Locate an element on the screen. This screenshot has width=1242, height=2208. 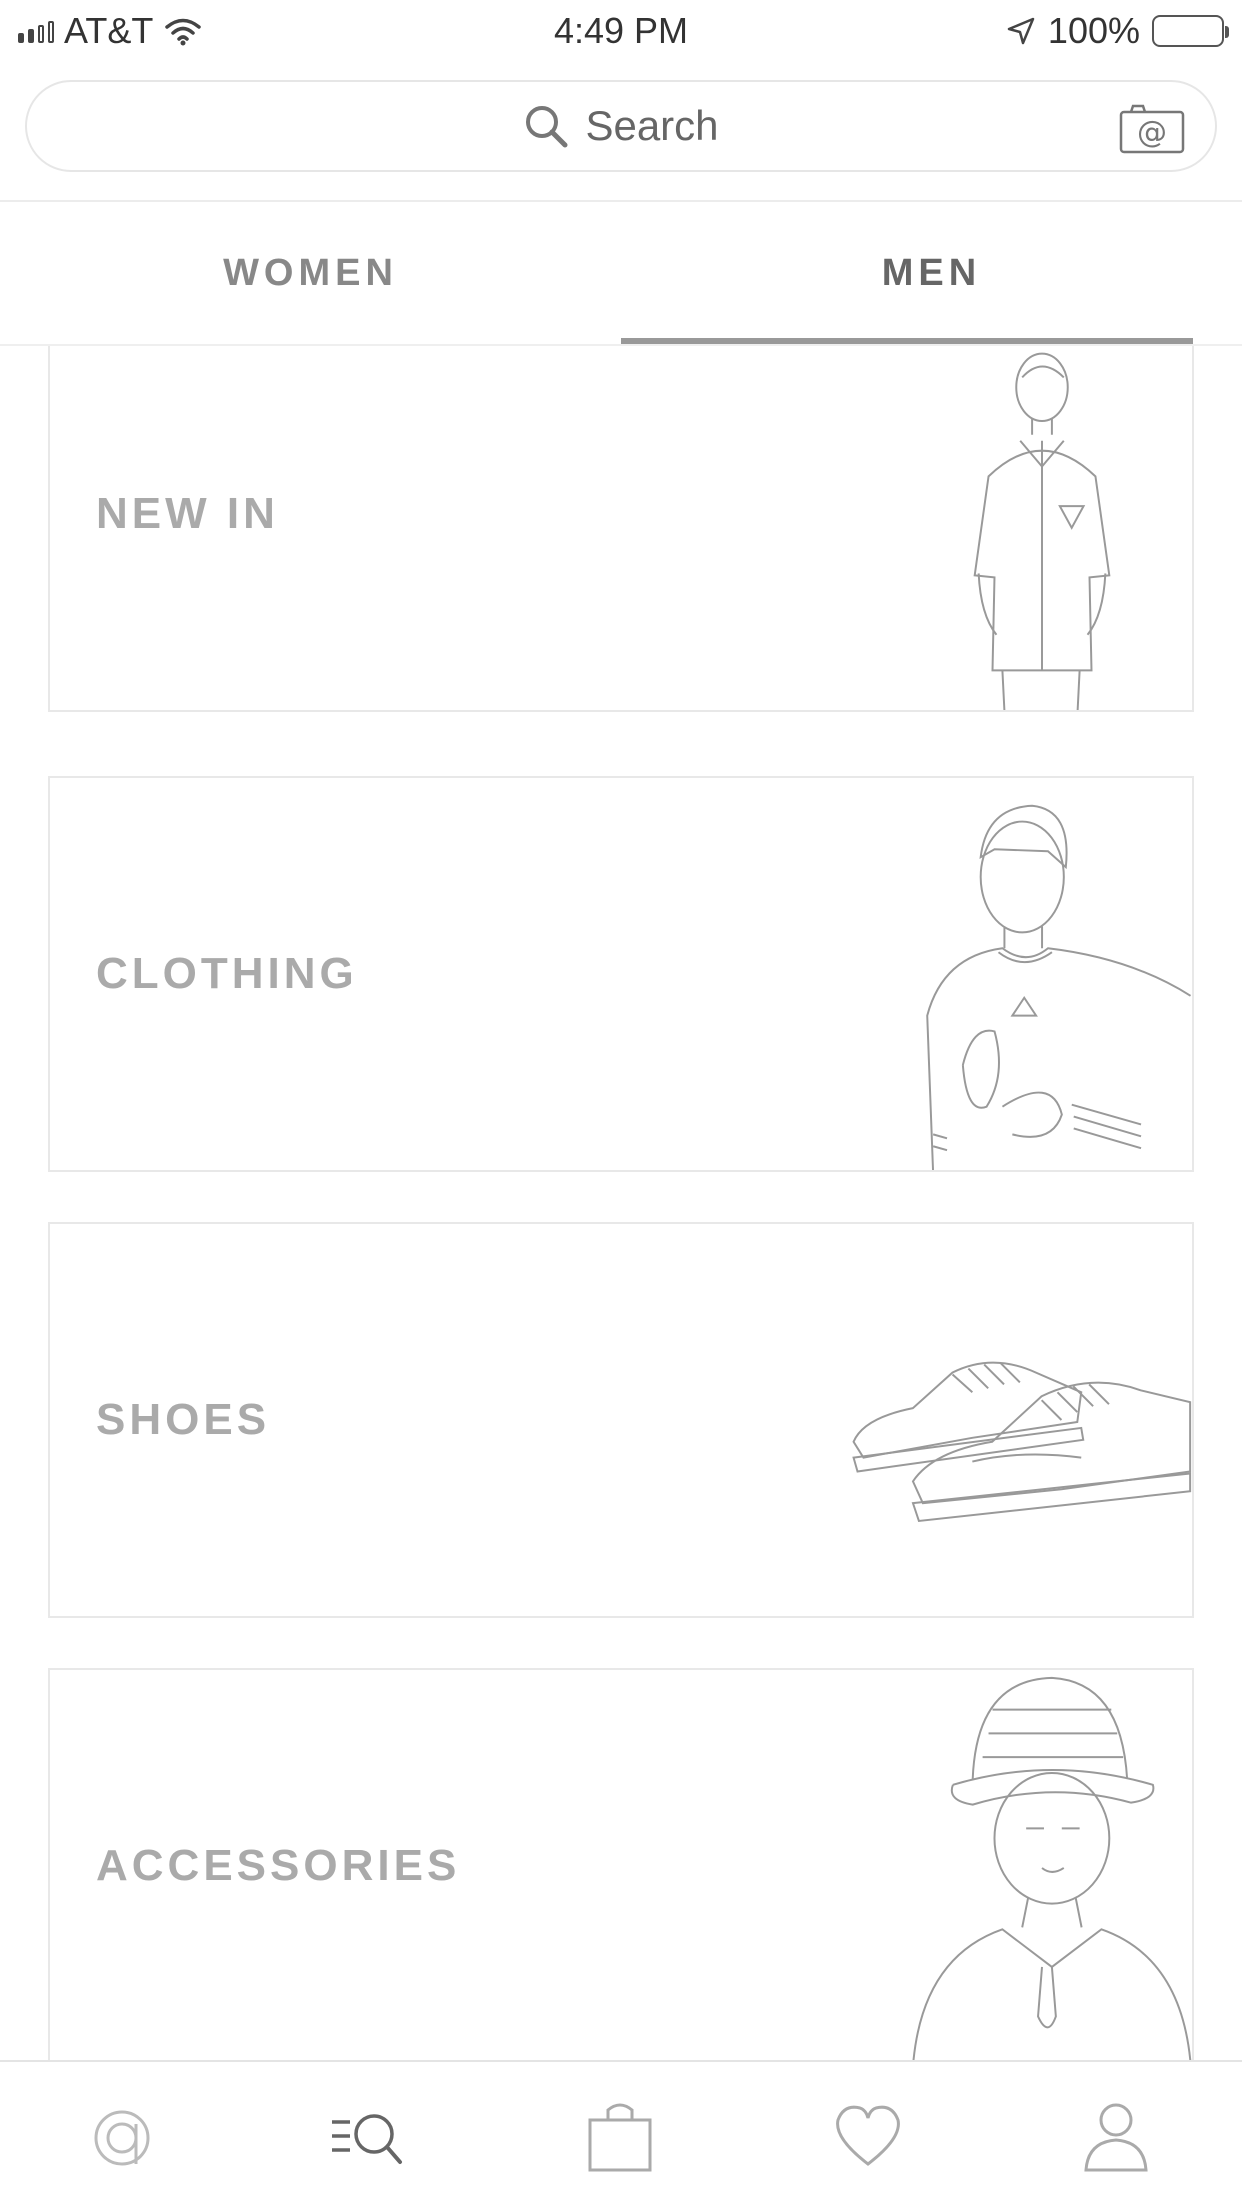
status-right: 100% is located at coordinates (1117, 31).